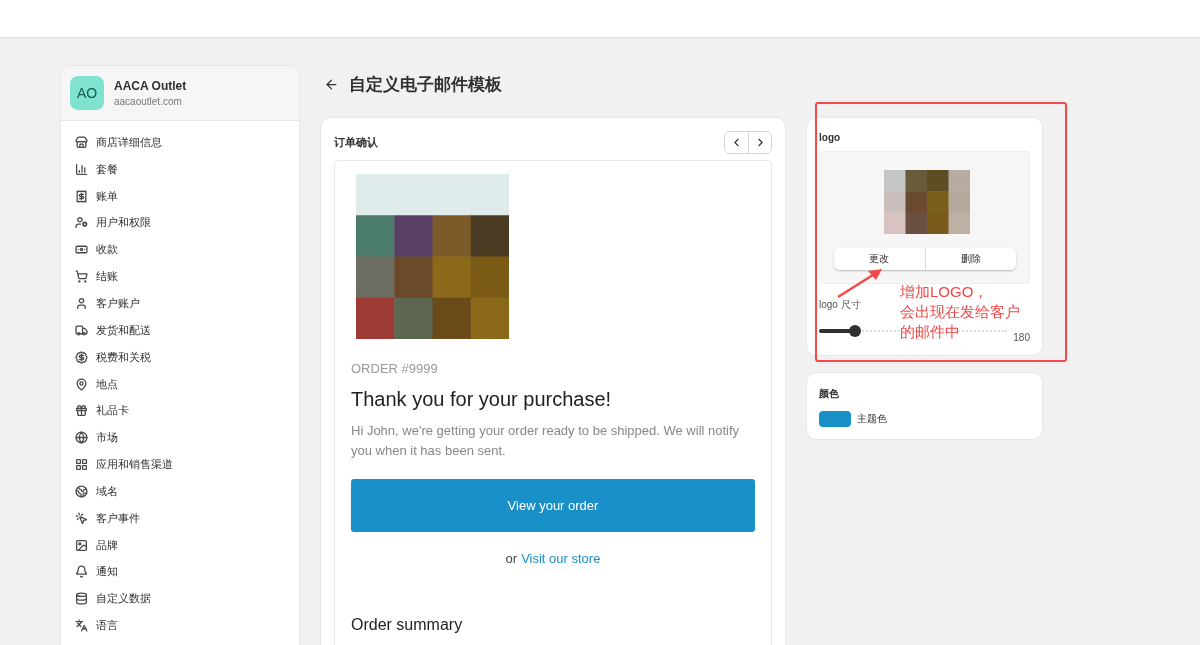  What do you see at coordinates (112, 411) in the screenshot?
I see `sidebar-item: 礼品卡` at bounding box center [112, 411].